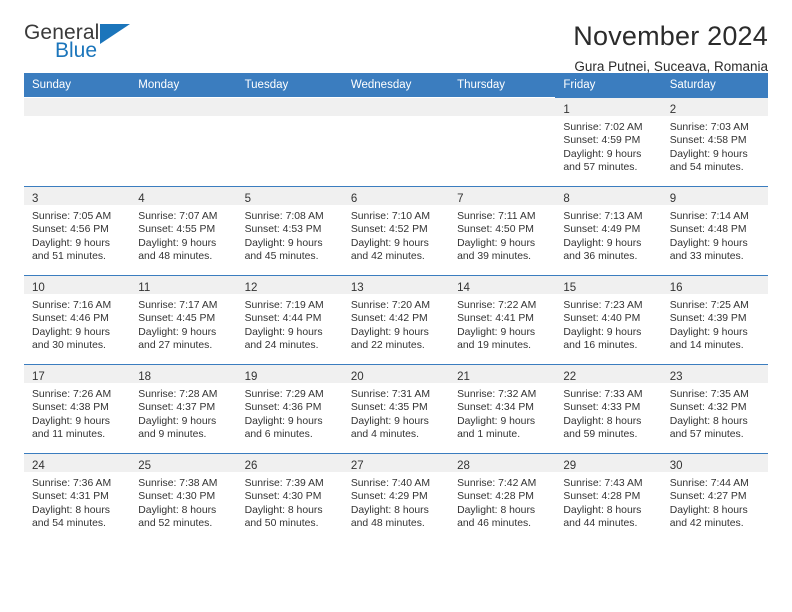  Describe the element at coordinates (714, 85) in the screenshot. I see `weekday-header-saturday: Saturday` at that location.